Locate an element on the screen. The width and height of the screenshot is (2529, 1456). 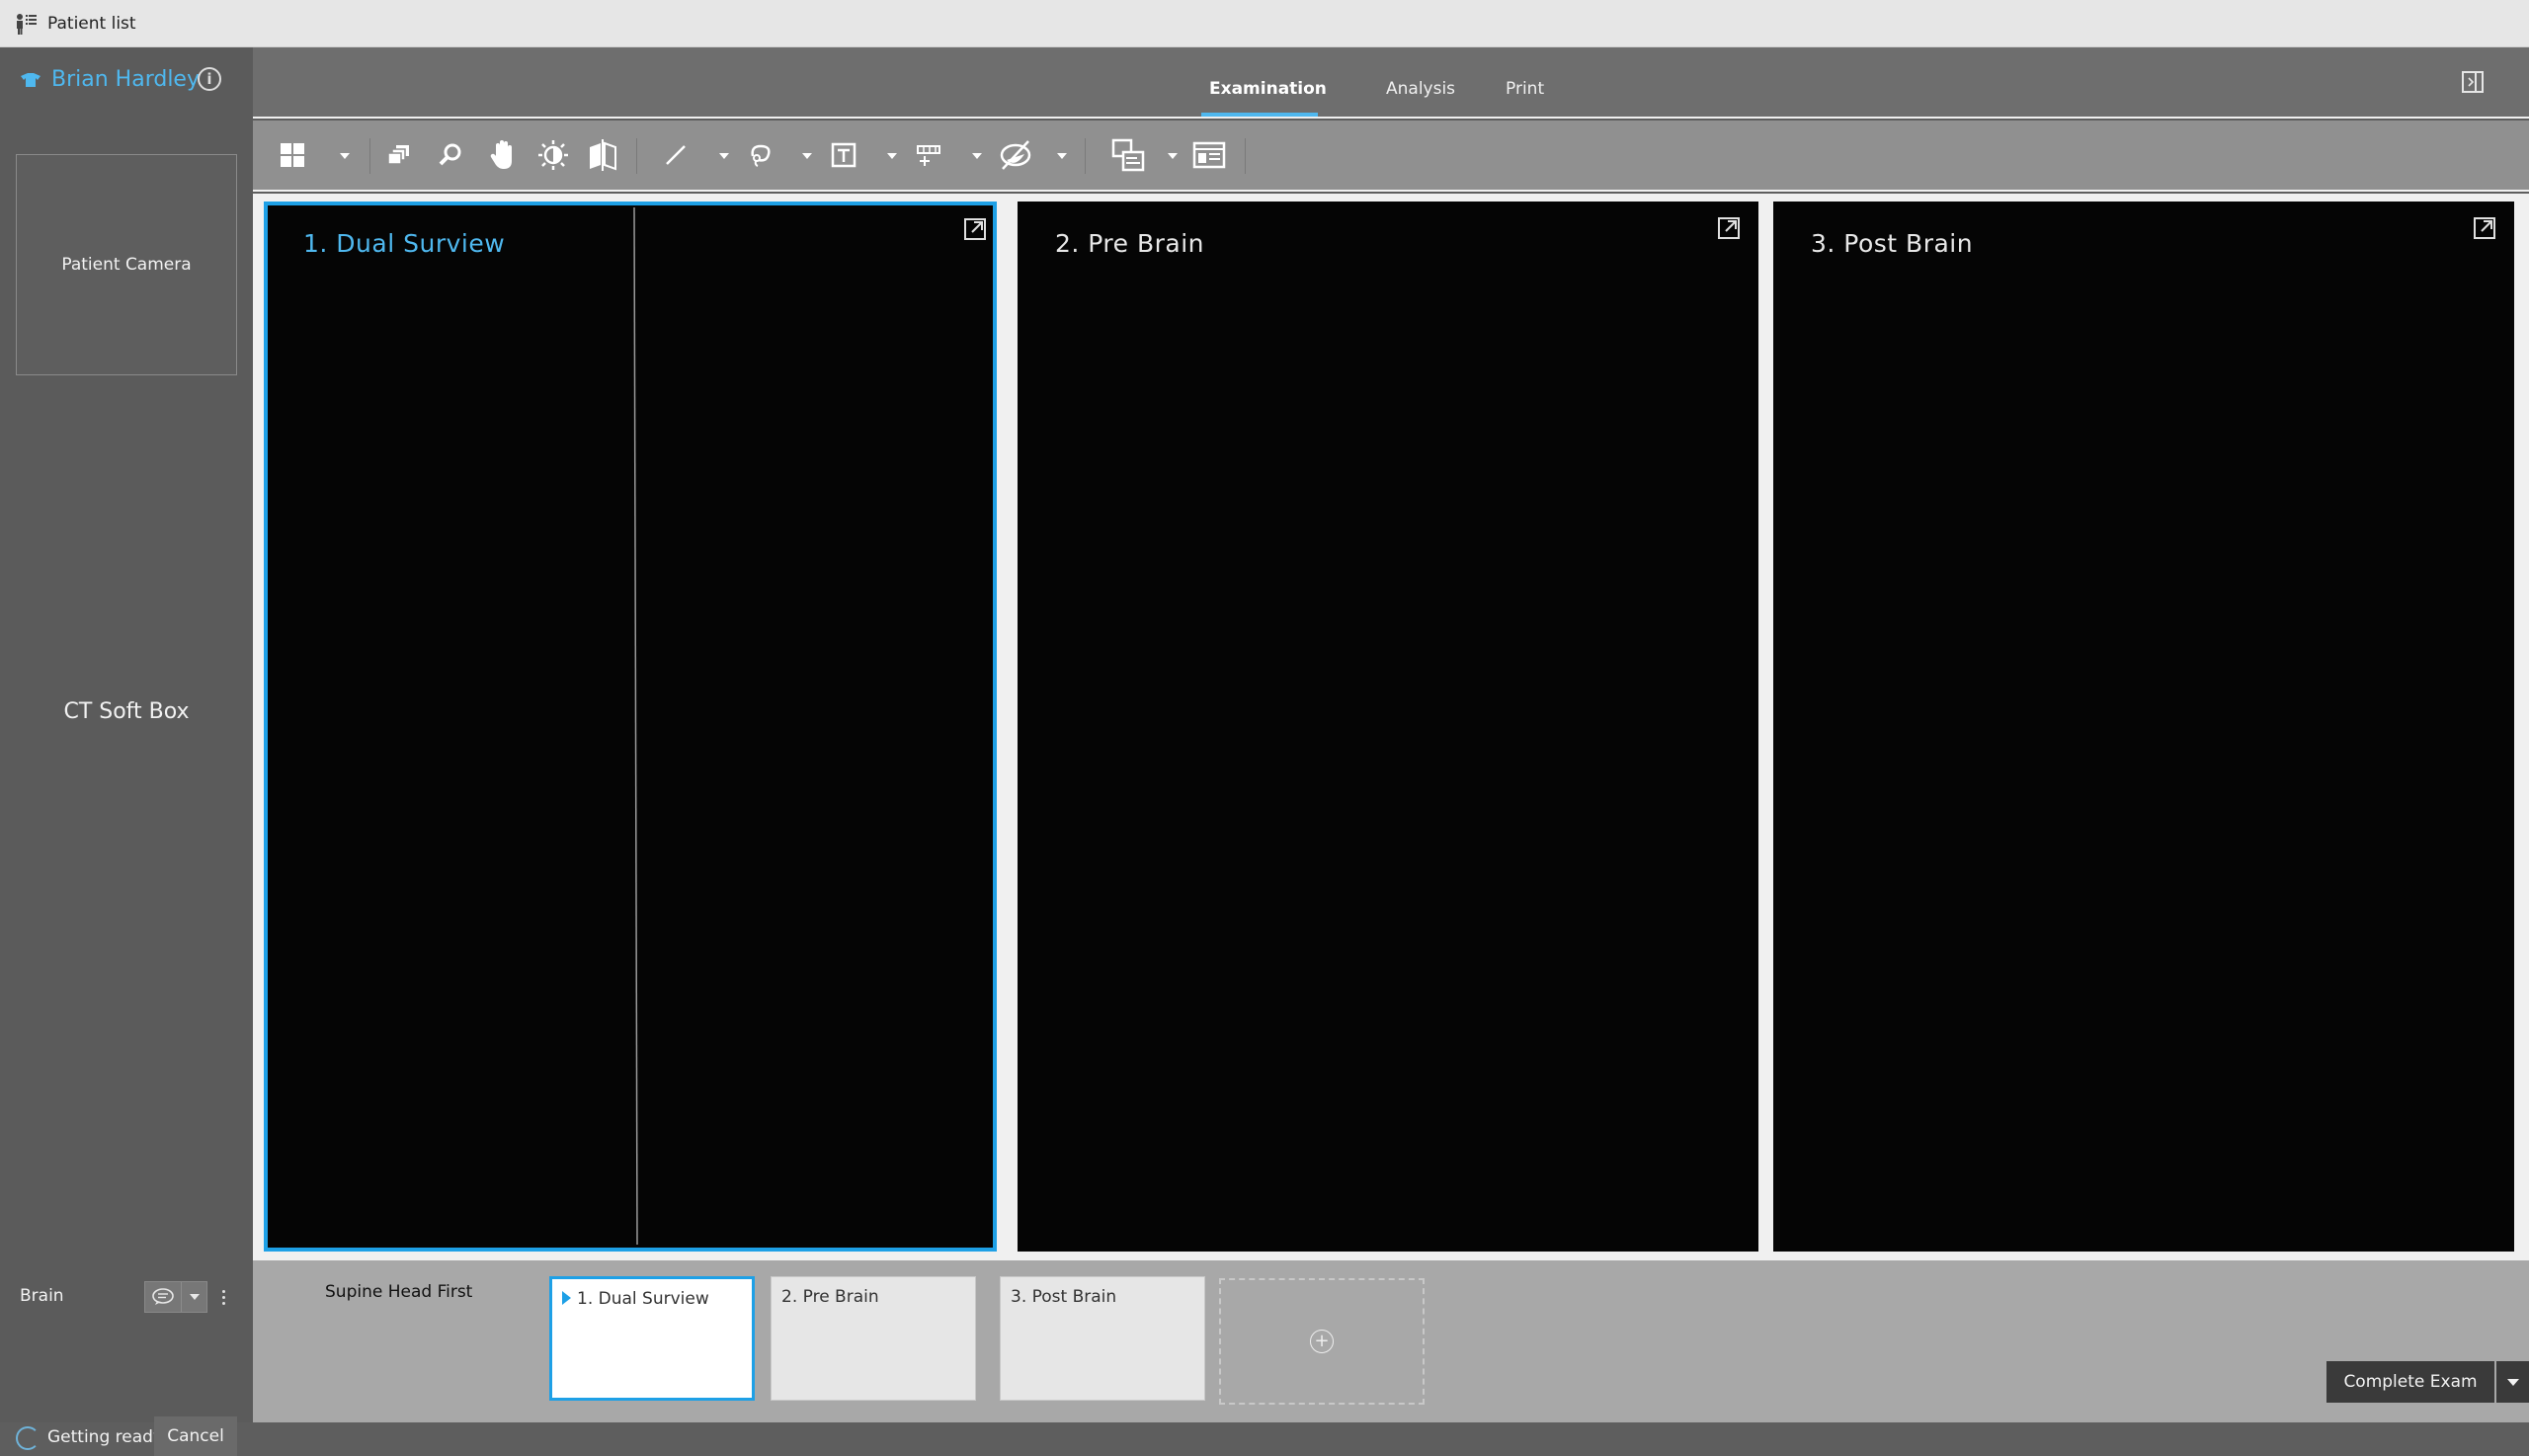
patient-list-label: Patient list is located at coordinates (91, 24).